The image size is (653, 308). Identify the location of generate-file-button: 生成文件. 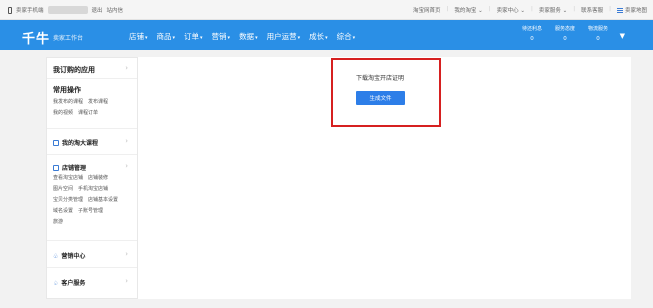
(380, 98).